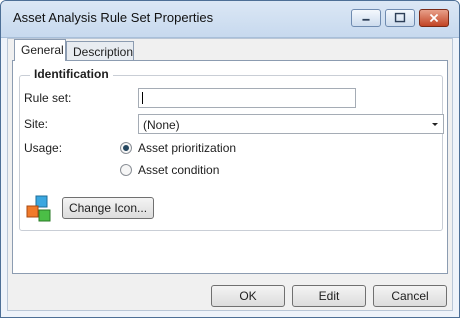 The height and width of the screenshot is (318, 460). Describe the element at coordinates (247, 98) in the screenshot. I see `rule-set-input` at that location.